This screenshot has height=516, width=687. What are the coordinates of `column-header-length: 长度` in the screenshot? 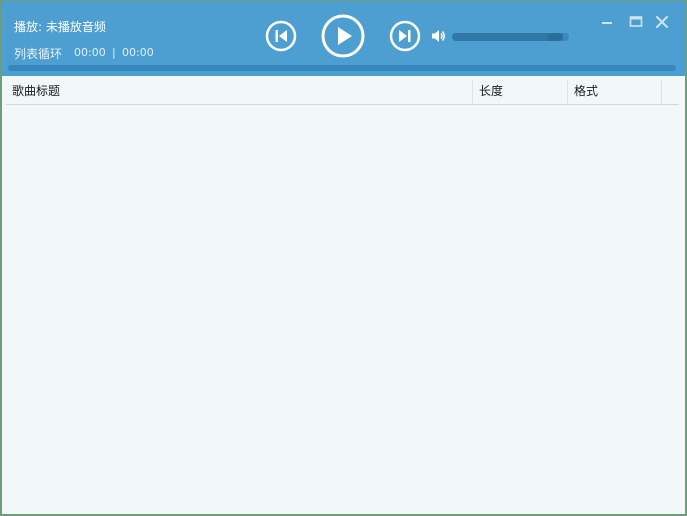 It's located at (519, 92).